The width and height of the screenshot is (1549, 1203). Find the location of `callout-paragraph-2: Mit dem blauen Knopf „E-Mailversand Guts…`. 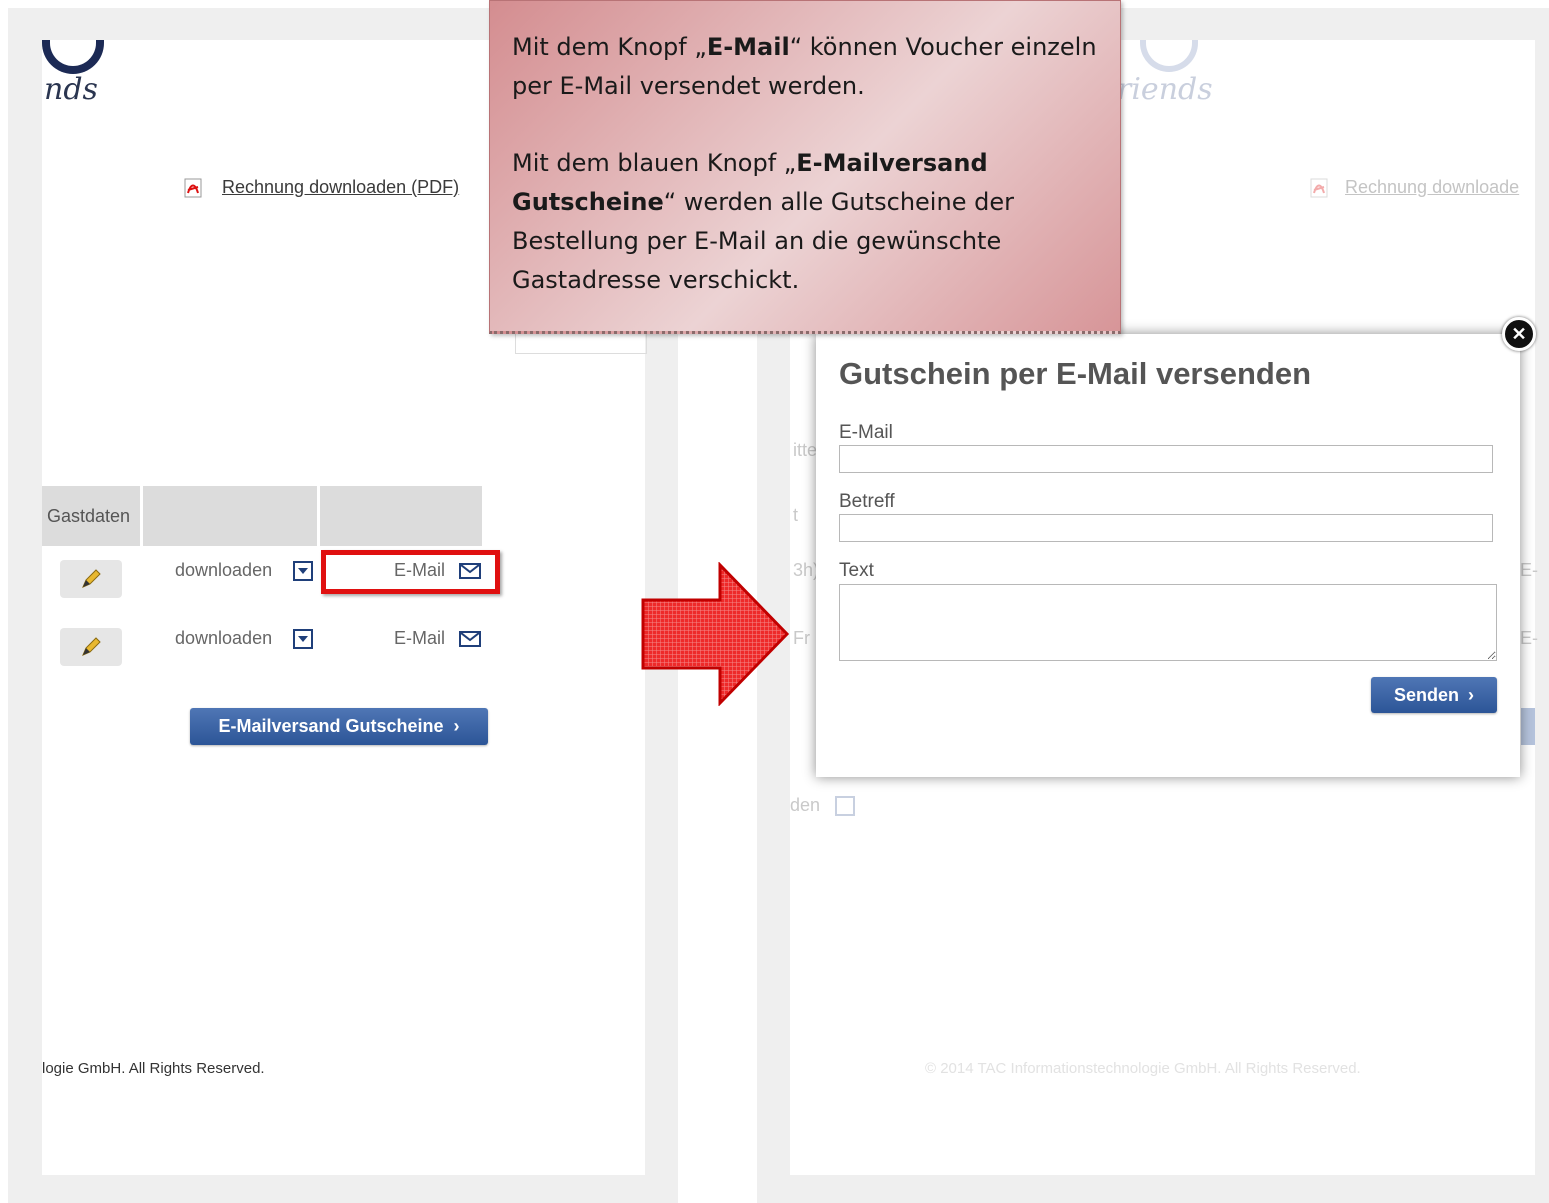

callout-paragraph-2: Mit dem blauen Knopf „E-Mailversand Guts… is located at coordinates (805, 222).